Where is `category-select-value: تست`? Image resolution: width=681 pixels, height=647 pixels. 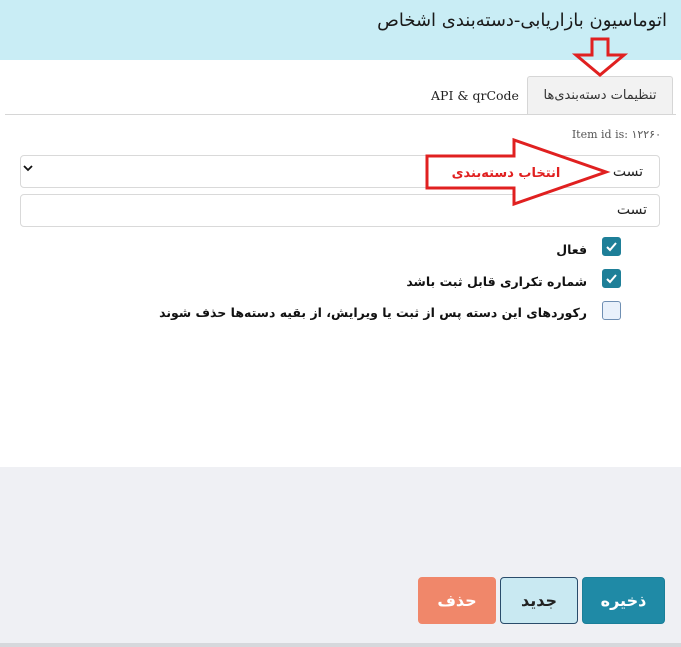 category-select-value: تست is located at coordinates (627, 172).